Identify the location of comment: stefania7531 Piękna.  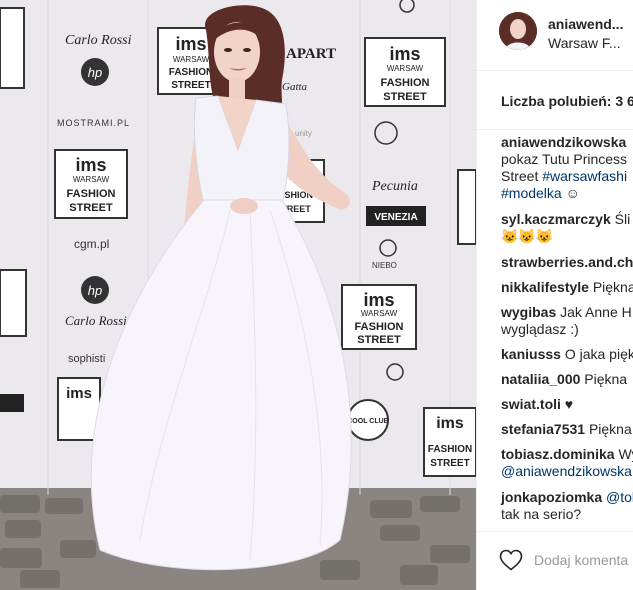
(566, 429).